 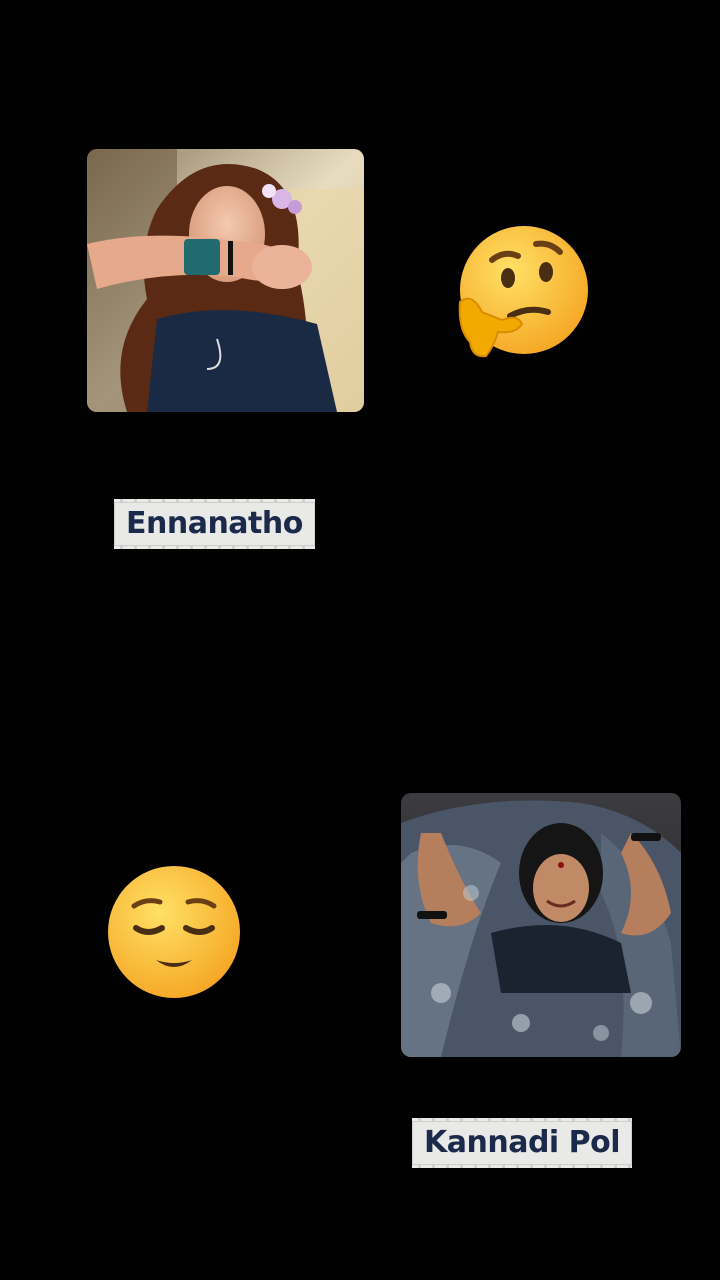 I want to click on photo-2-image, so click(x=541, y=925).